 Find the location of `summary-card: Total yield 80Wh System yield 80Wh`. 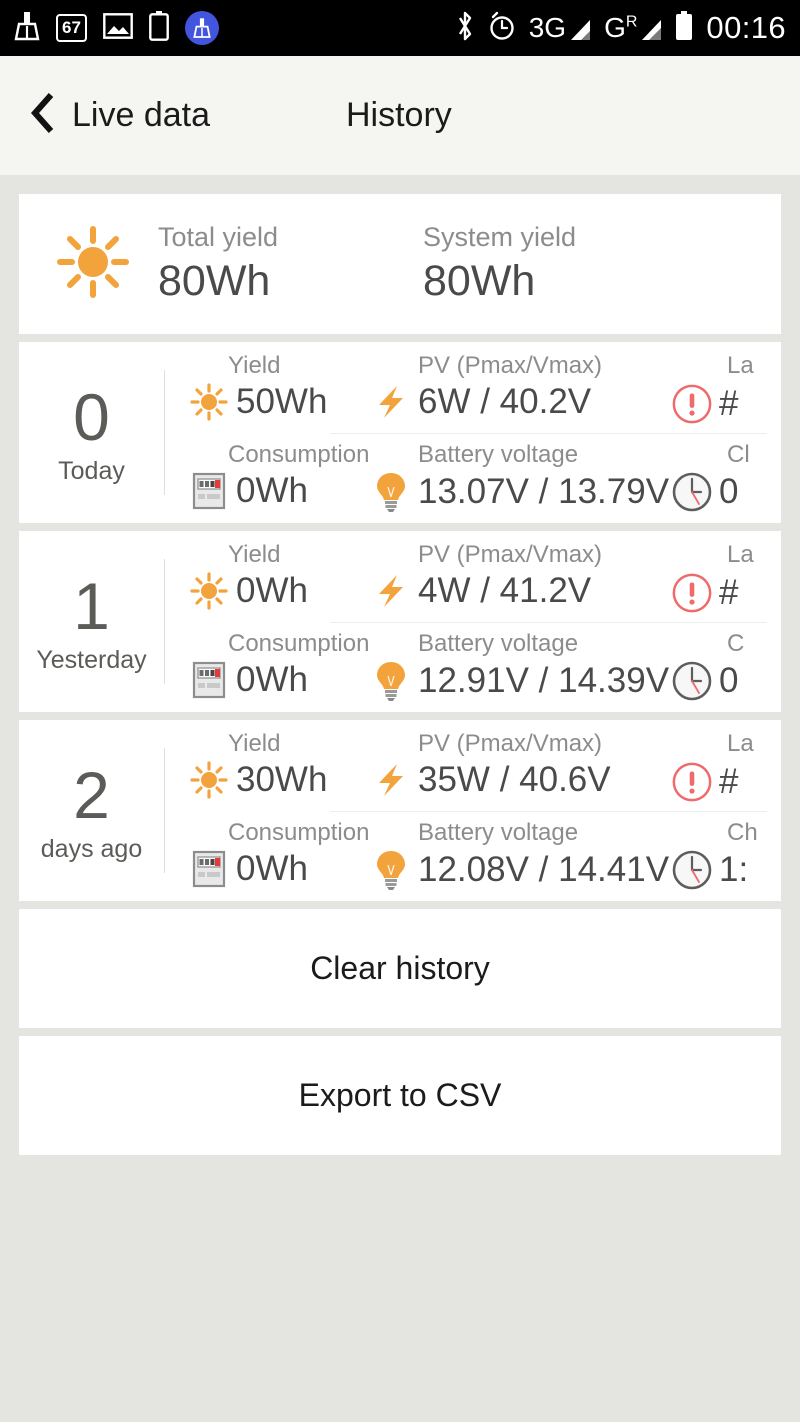

summary-card: Total yield 80Wh System yield 80Wh is located at coordinates (400, 264).